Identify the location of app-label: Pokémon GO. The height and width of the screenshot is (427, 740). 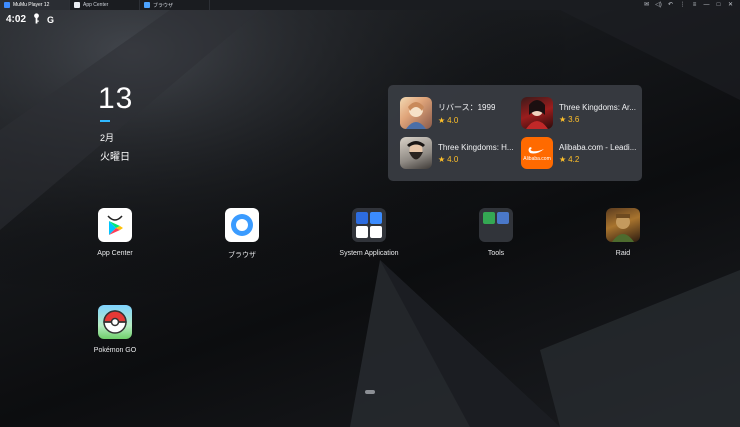
(115, 350).